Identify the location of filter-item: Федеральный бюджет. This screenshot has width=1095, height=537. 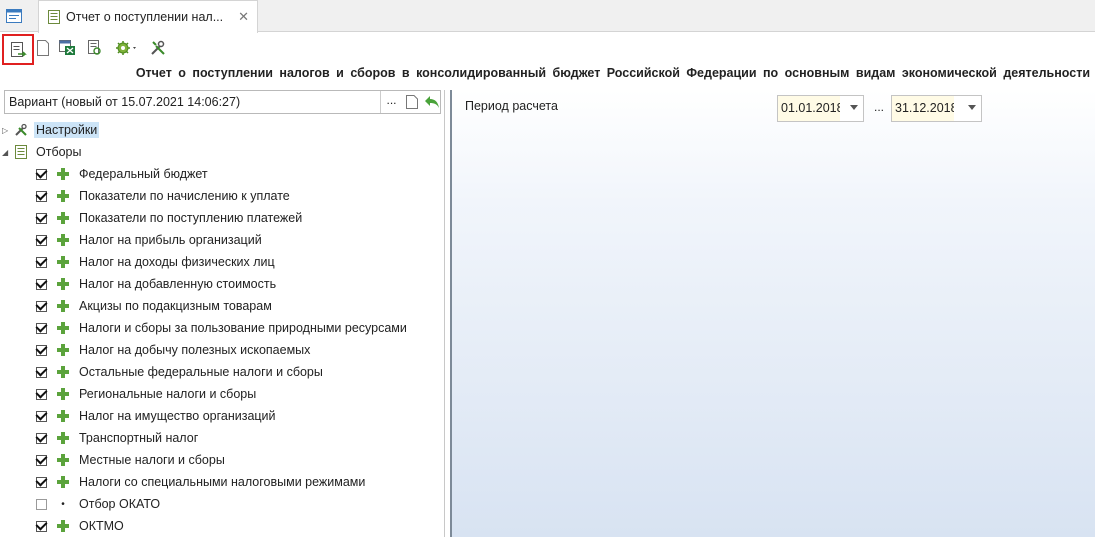
(123, 174).